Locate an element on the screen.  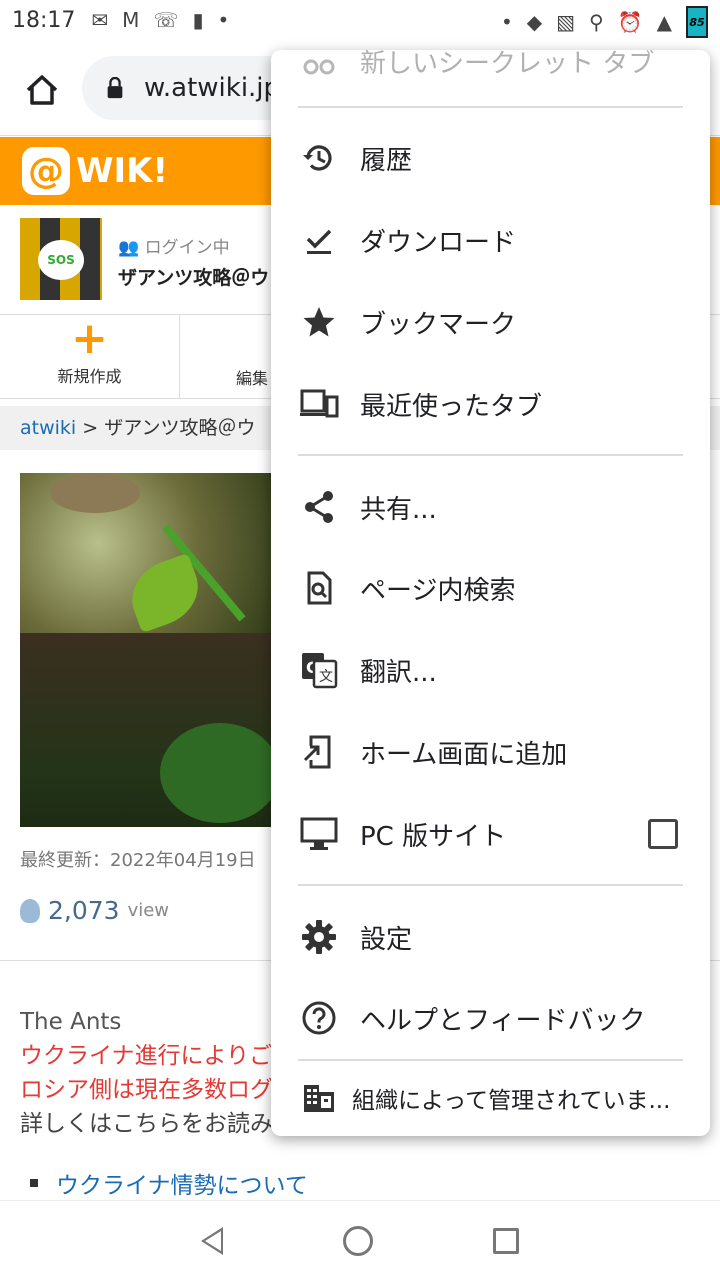
signal-icon: ▲ is located at coordinates (664, 22).